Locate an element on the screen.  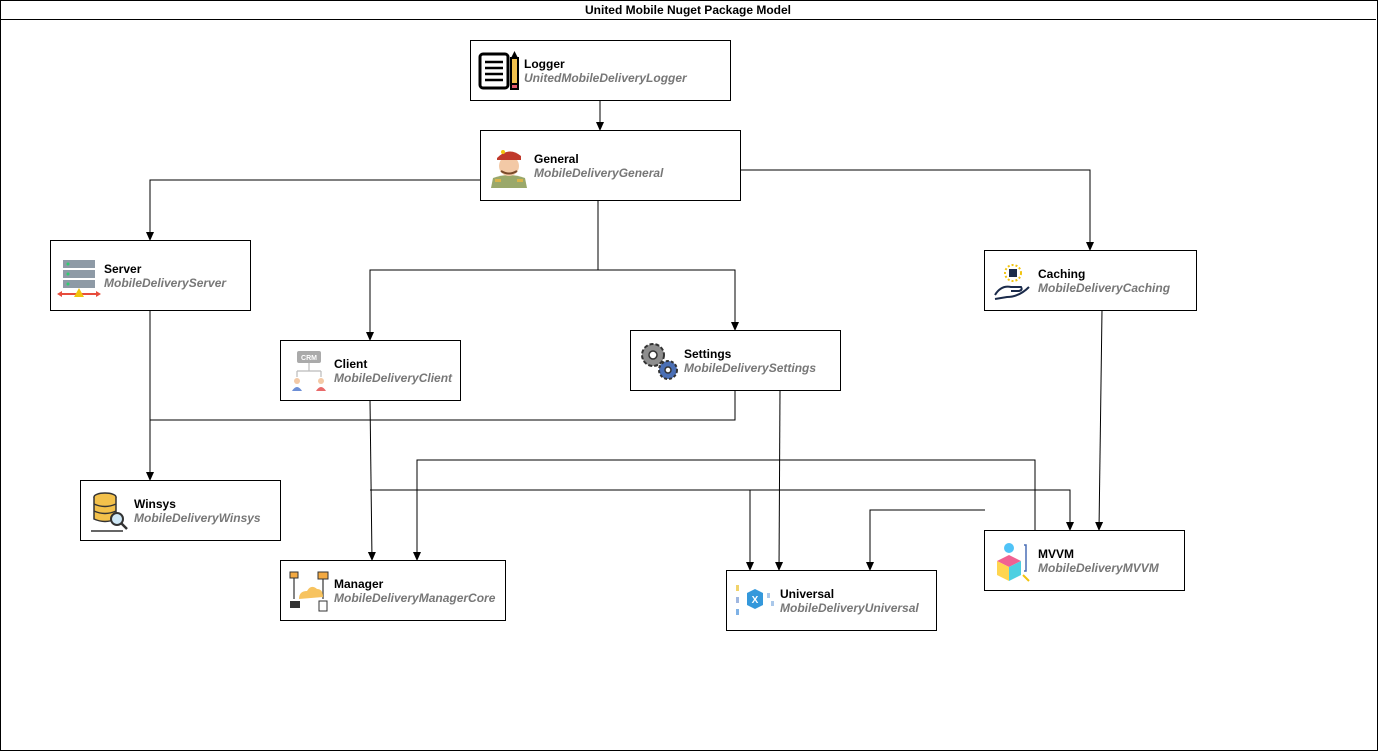
hand-chip-icon is located at coordinates (1013, 281).